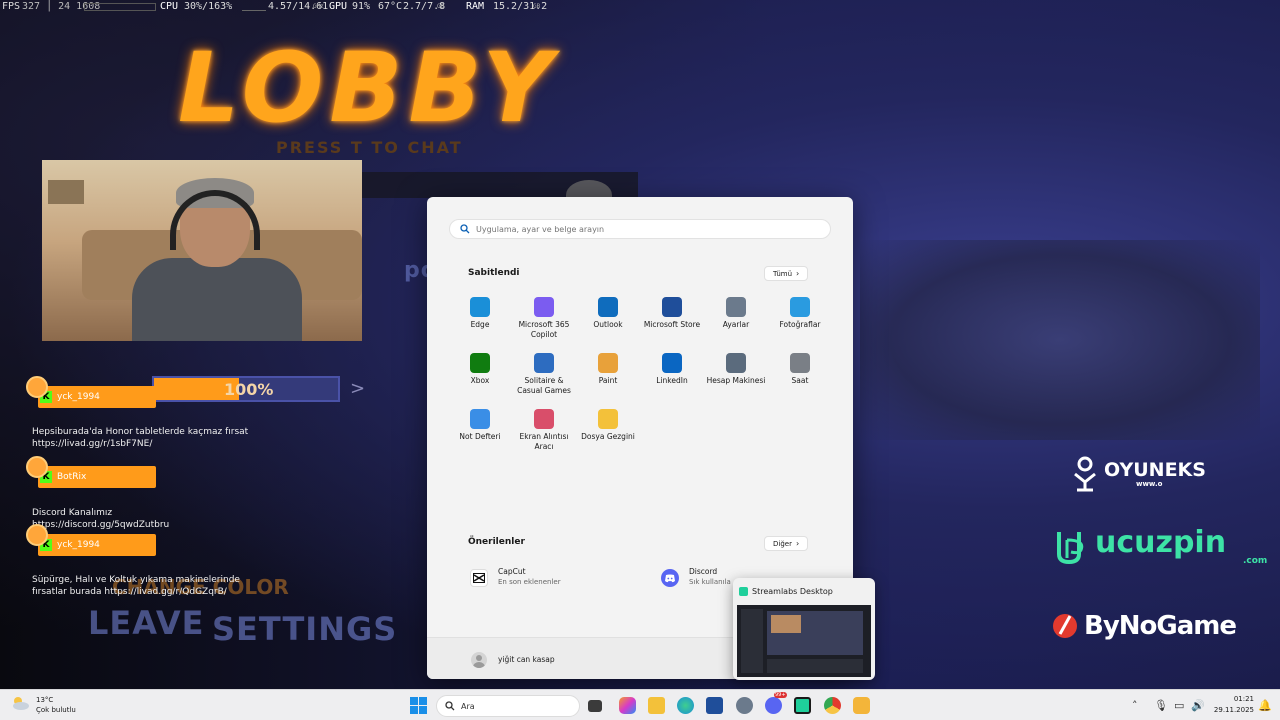 The width and height of the screenshot is (1280, 720). What do you see at coordinates (496, 542) in the screenshot?
I see `recommended-section-title: Önerilenler` at bounding box center [496, 542].